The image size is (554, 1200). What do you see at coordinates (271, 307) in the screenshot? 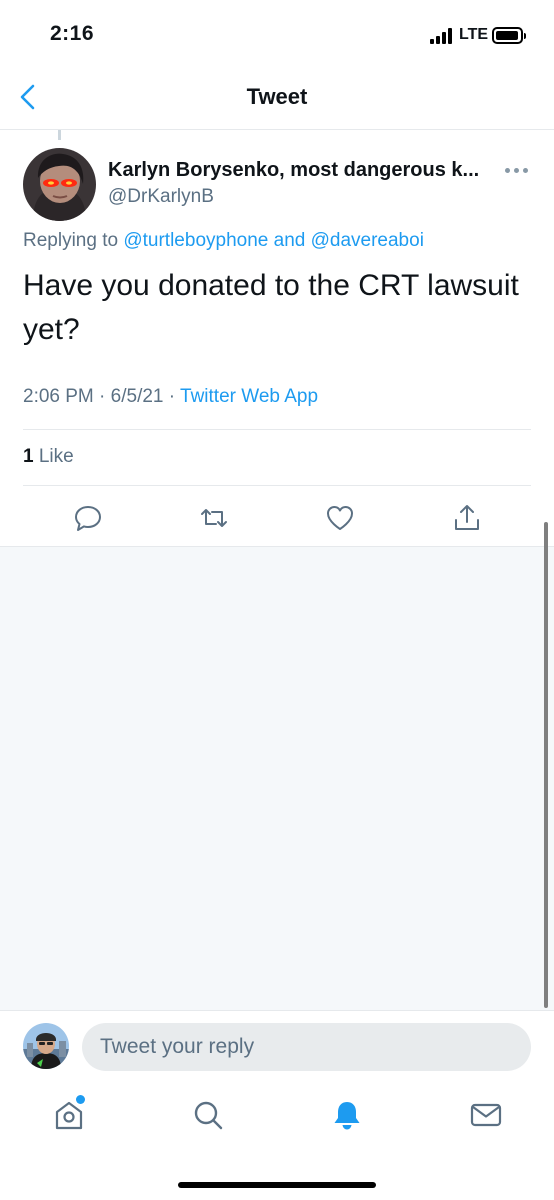
I see `tweet-text: Have you donated to the CRT lawsuit yet?` at bounding box center [271, 307].